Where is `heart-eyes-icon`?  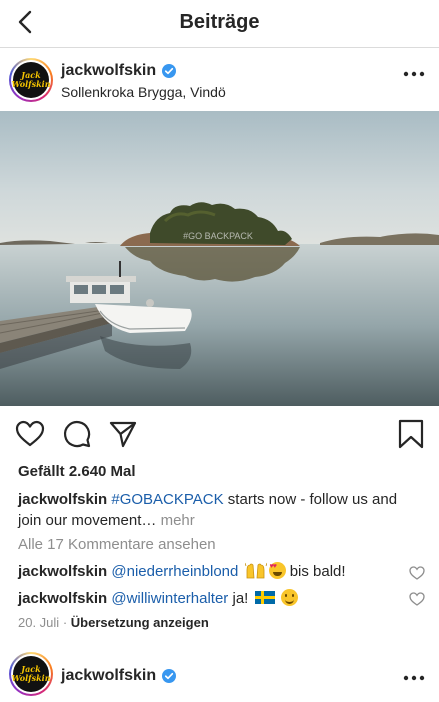
heart-eyes-icon is located at coordinates (277, 570).